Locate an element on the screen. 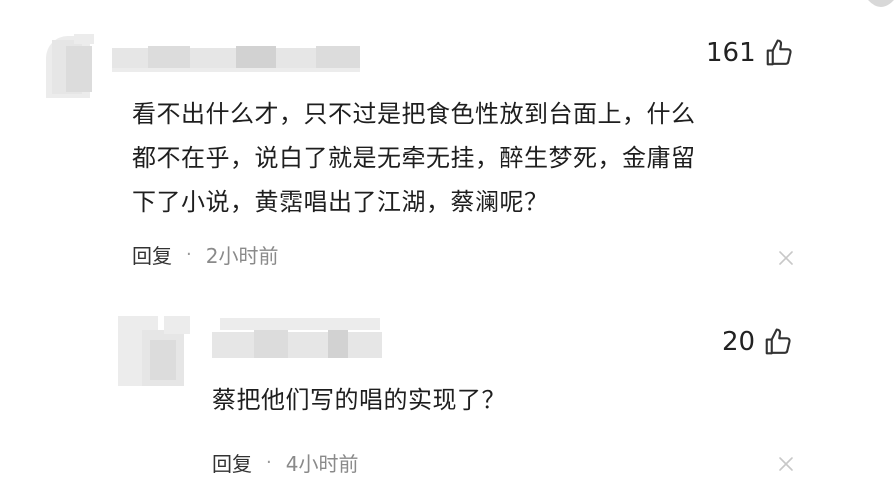  scroll-corner is located at coordinates (881, 3).